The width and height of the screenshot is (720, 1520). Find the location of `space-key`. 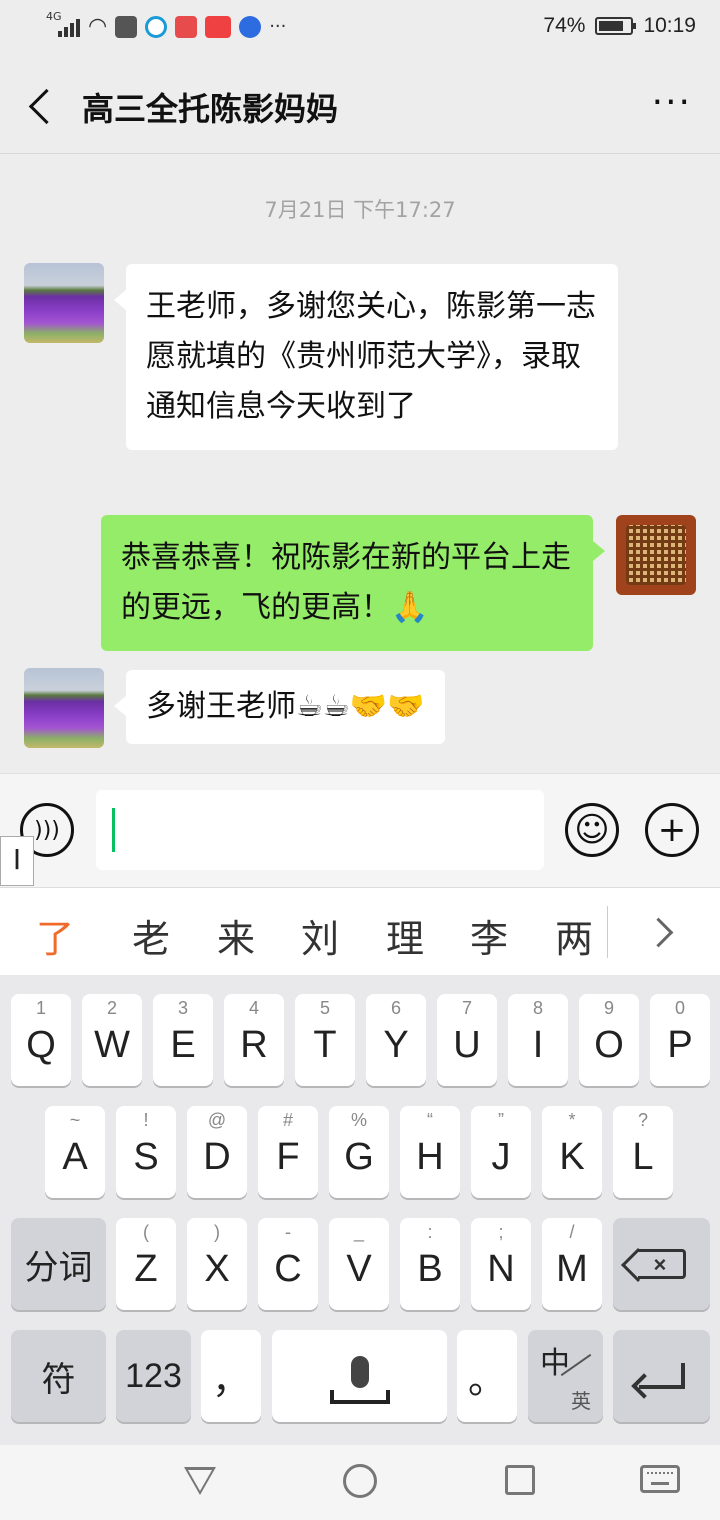

space-key is located at coordinates (359, 1376).